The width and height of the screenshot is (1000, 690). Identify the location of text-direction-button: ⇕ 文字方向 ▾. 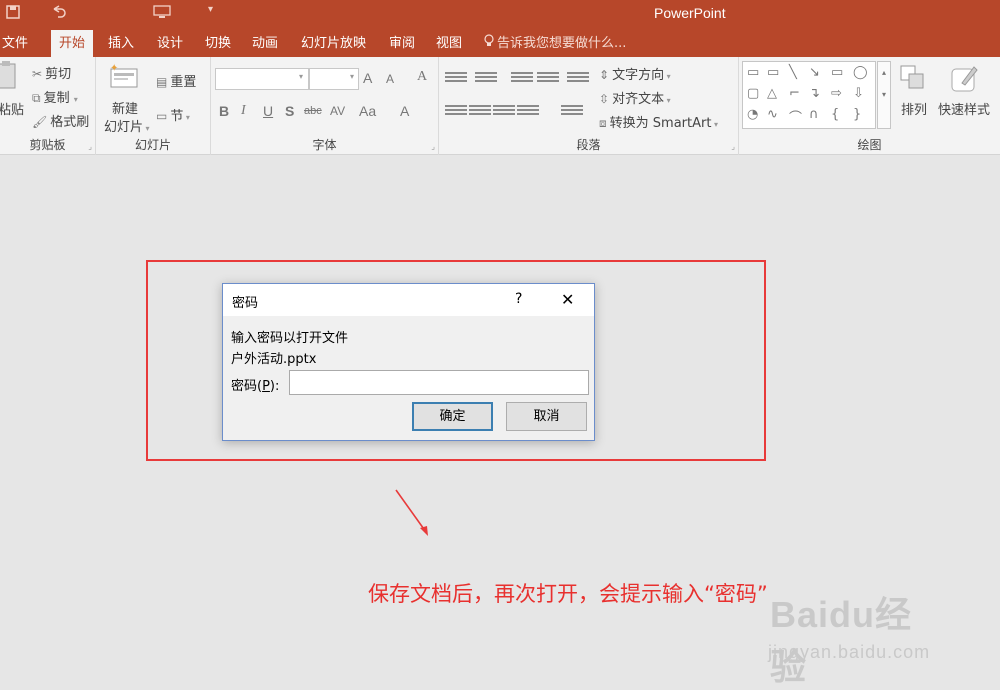
(635, 73).